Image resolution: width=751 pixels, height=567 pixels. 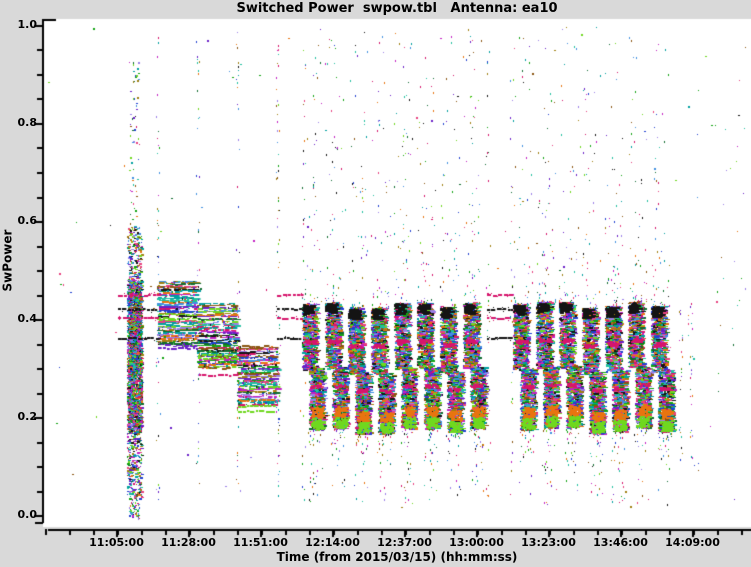 What do you see at coordinates (188, 542) in the screenshot?
I see `x-tick-label: 11:28:00` at bounding box center [188, 542].